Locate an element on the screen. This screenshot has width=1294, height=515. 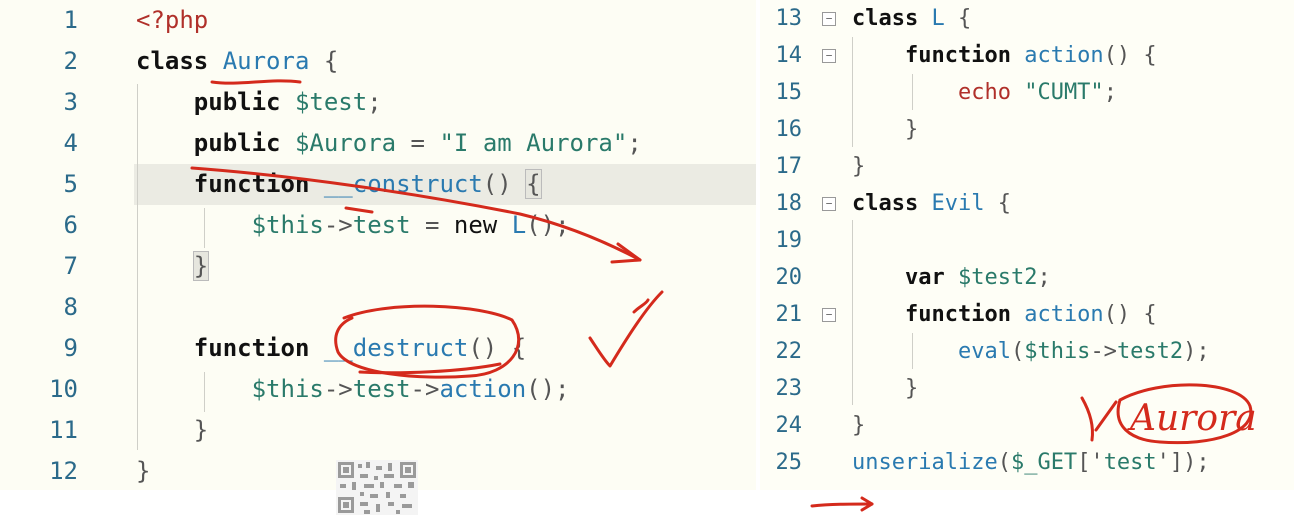
code-line: 20 var $test2; is located at coordinates (1027, 277).